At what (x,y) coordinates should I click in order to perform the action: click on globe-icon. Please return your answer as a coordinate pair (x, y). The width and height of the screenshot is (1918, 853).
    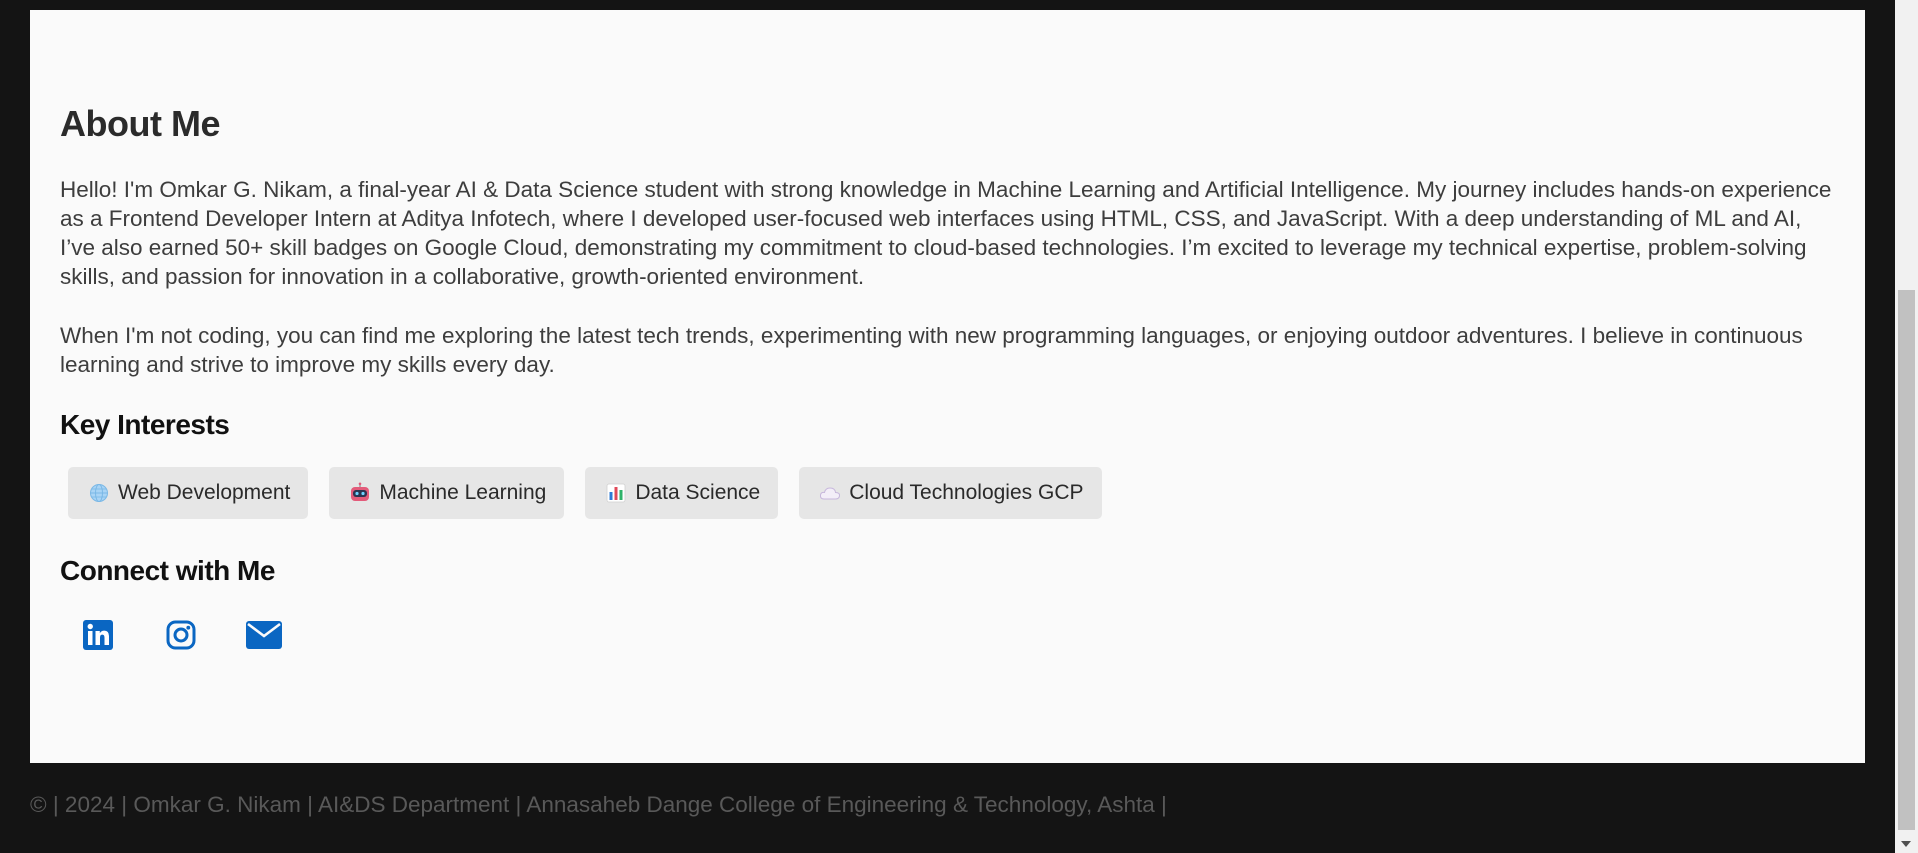
    Looking at the image, I should click on (99, 493).